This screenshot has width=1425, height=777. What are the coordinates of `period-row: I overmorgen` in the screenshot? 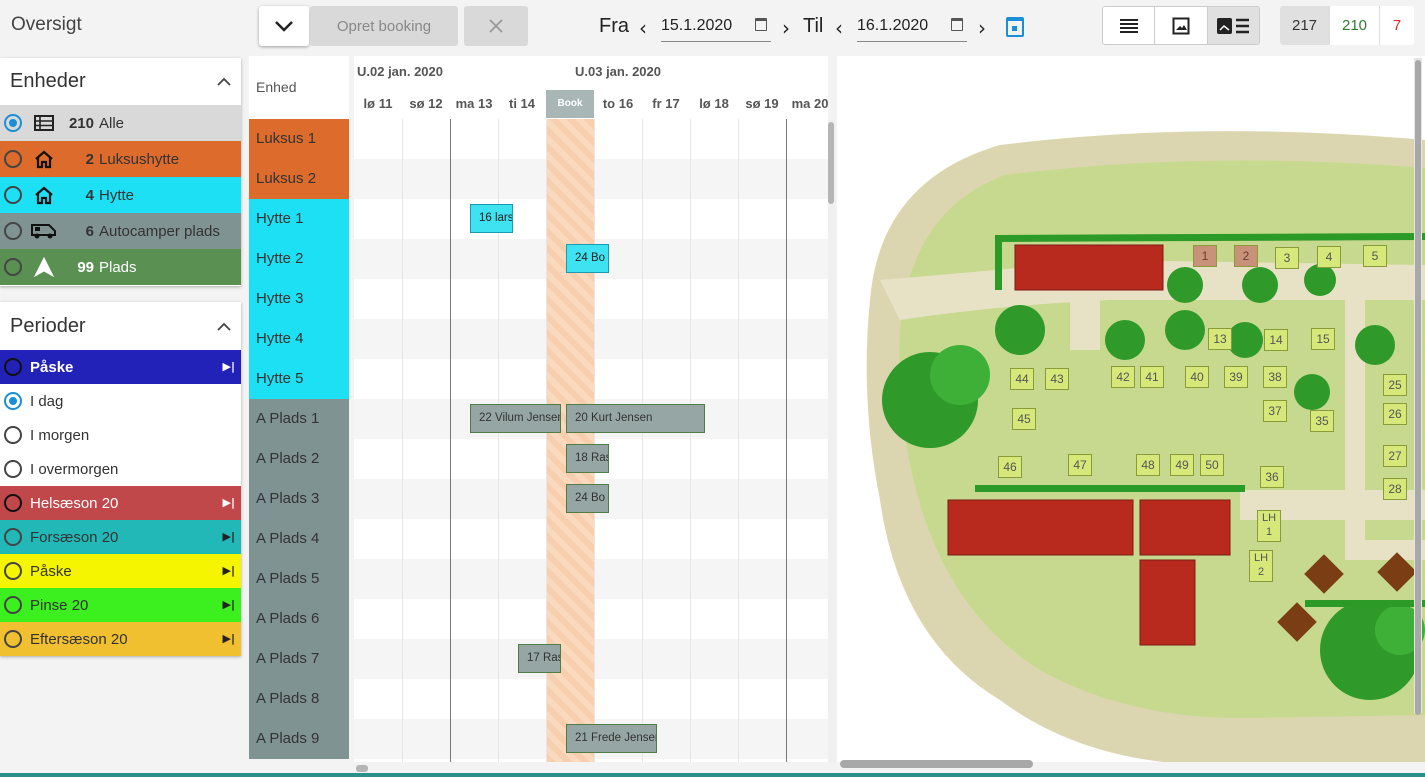 It's located at (120, 469).